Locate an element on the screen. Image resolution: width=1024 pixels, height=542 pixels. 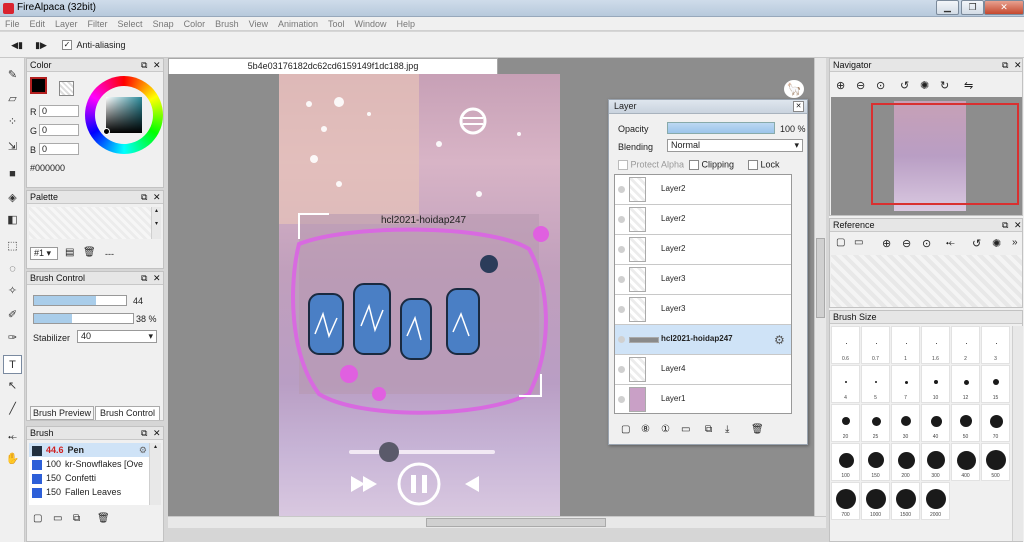
gear-icon: ⚙ is located at coordinates (143, 450).